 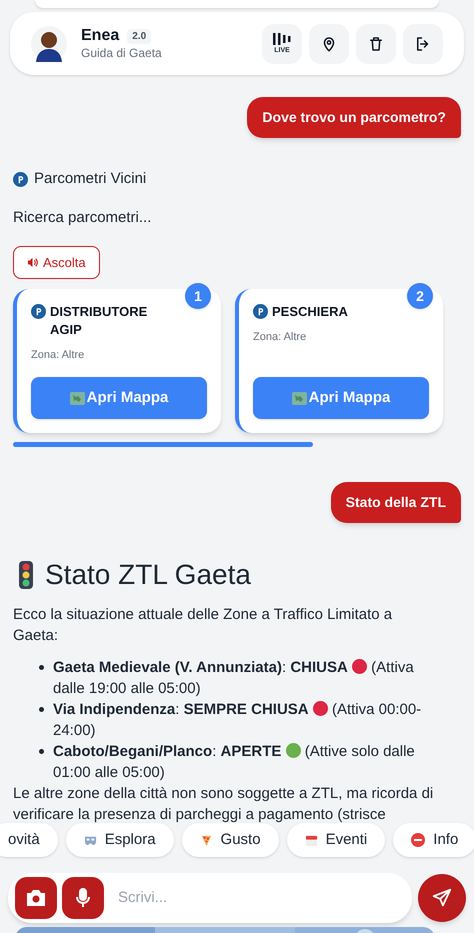 What do you see at coordinates (49, 44) in the screenshot?
I see `avatar-icon` at bounding box center [49, 44].